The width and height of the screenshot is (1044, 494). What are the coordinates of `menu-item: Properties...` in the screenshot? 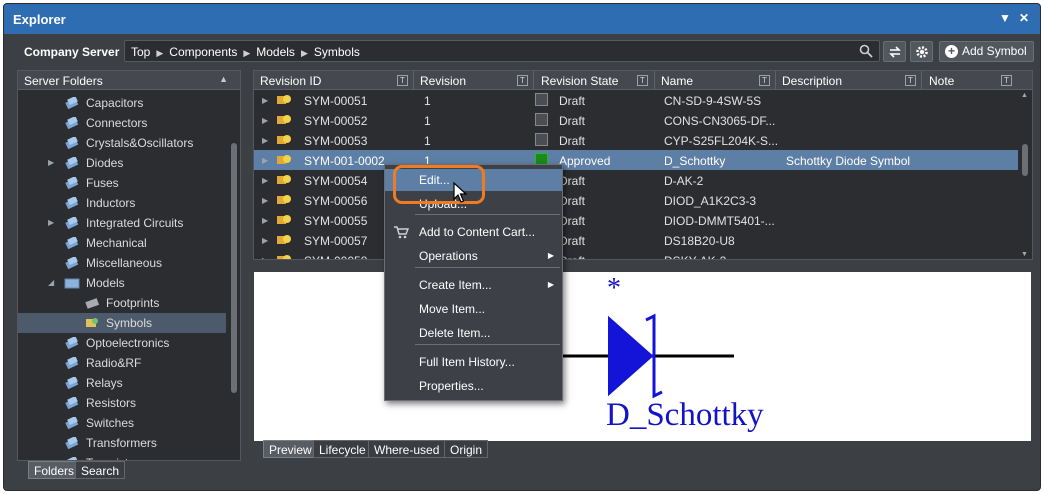 It's located at (473, 386).